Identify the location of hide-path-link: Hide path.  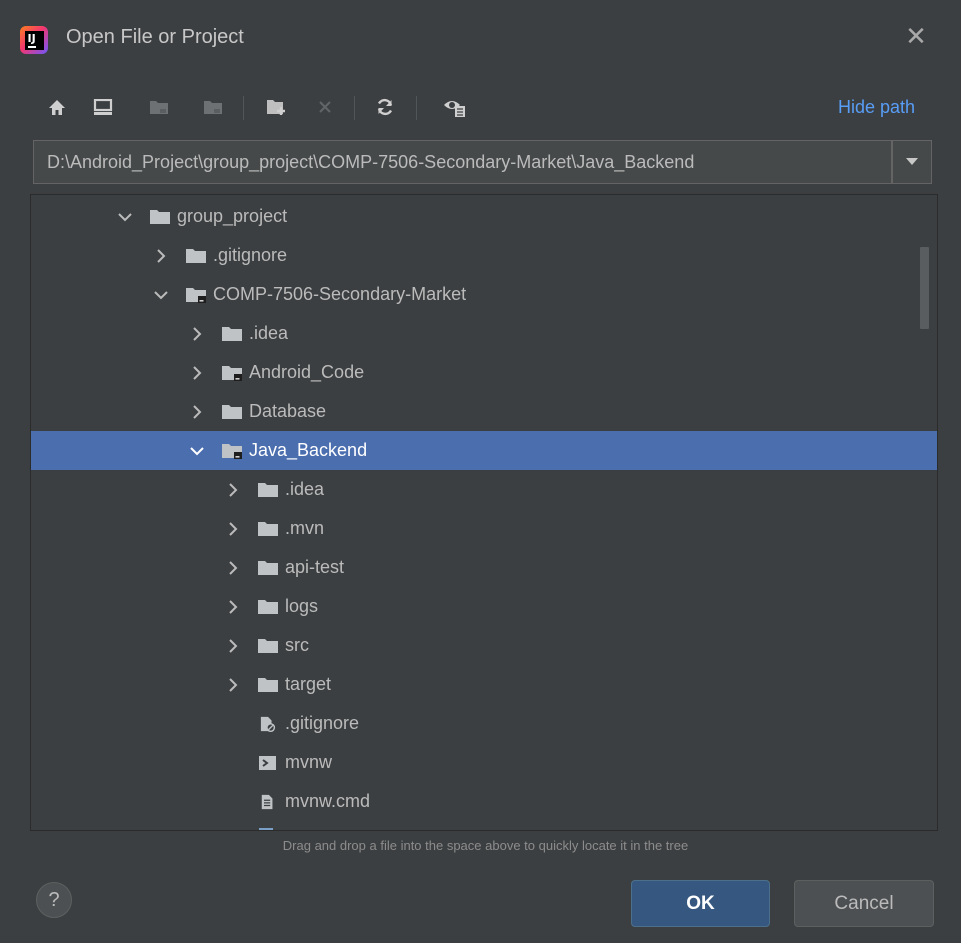
(876, 107).